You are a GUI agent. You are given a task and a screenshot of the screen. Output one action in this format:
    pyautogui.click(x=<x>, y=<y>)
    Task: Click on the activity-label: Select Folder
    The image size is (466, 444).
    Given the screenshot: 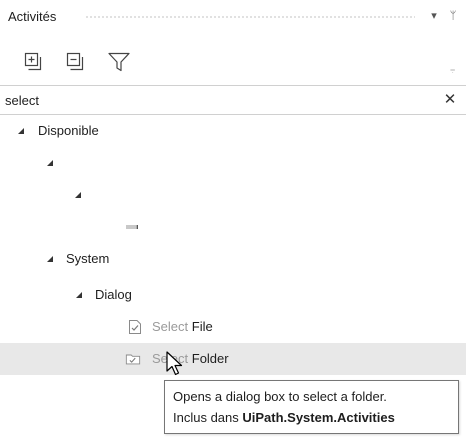 What is the action you would take?
    pyautogui.click(x=190, y=358)
    